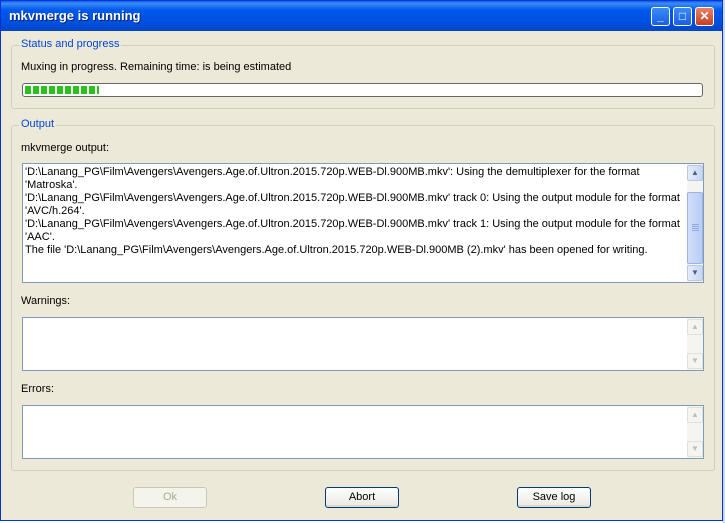 The width and height of the screenshot is (725, 523). I want to click on window-title: mkvmerge is running, so click(75, 15).